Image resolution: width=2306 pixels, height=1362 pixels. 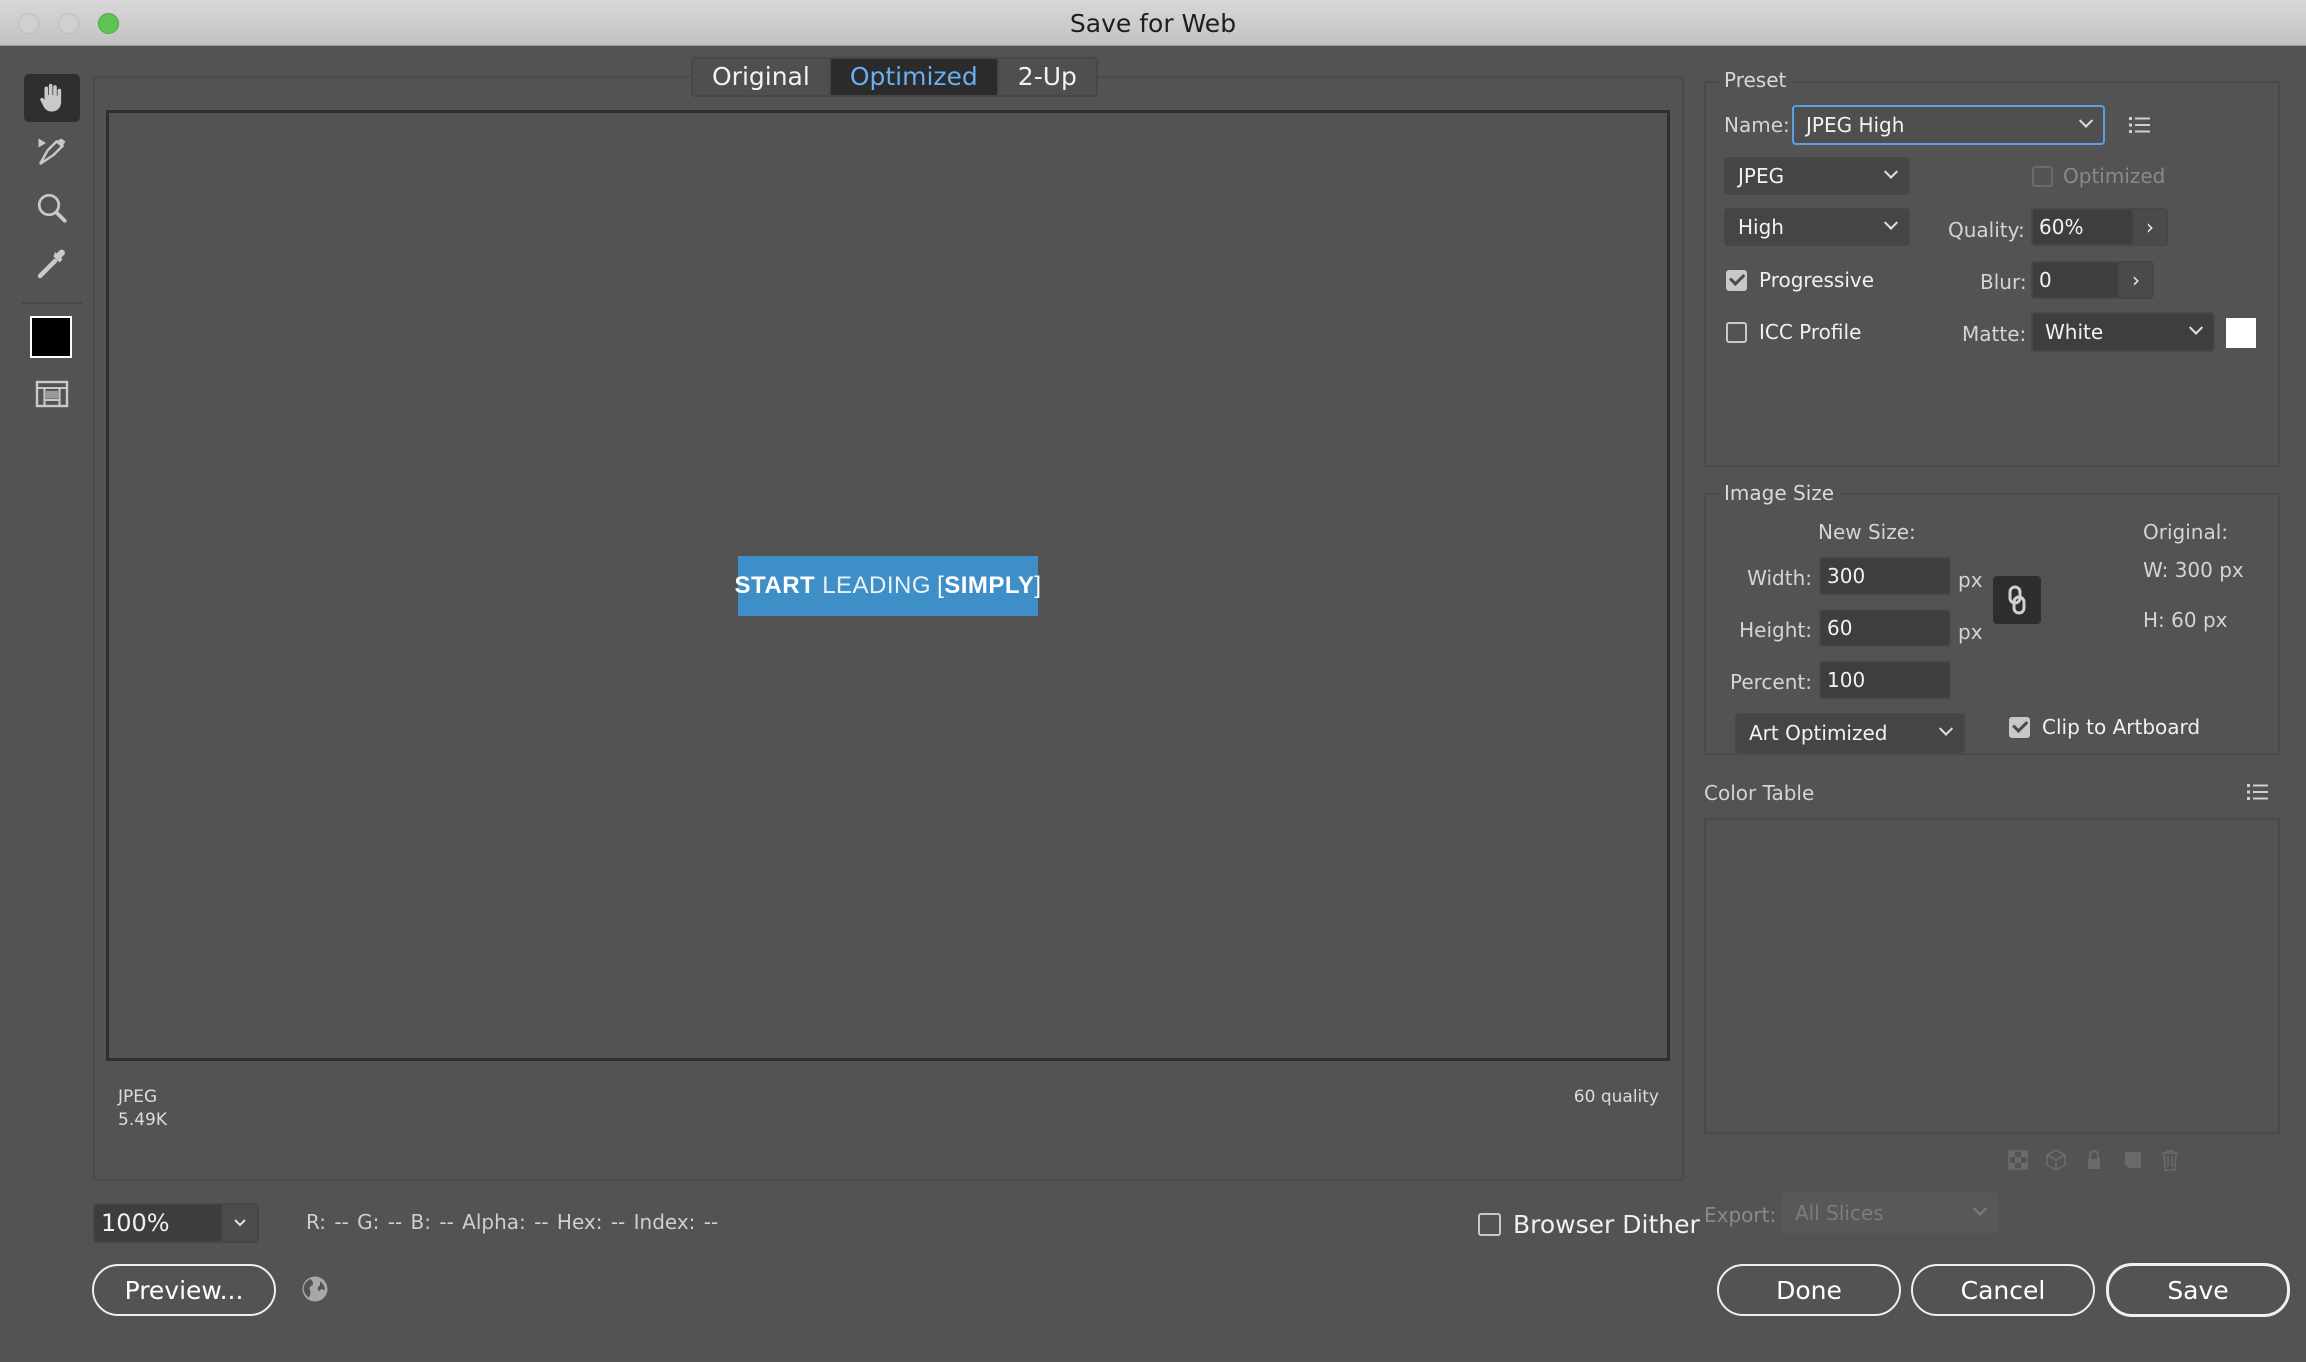 I want to click on resample-quality-value: Art Optimized, so click(x=1818, y=733).